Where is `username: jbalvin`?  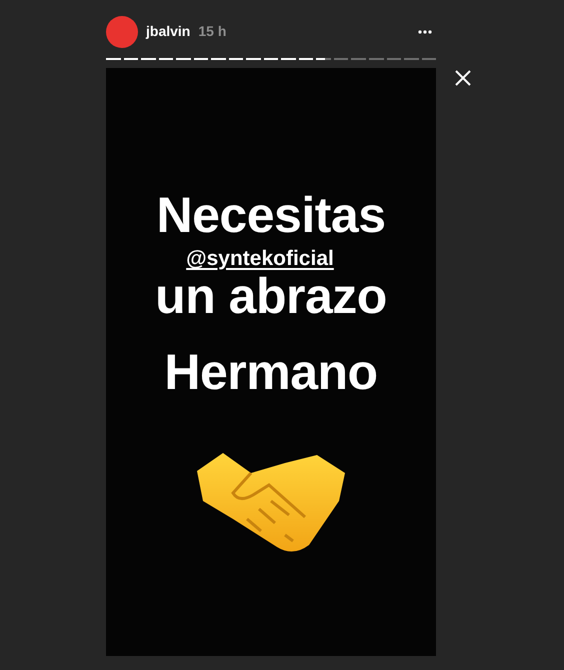
username: jbalvin is located at coordinates (168, 31).